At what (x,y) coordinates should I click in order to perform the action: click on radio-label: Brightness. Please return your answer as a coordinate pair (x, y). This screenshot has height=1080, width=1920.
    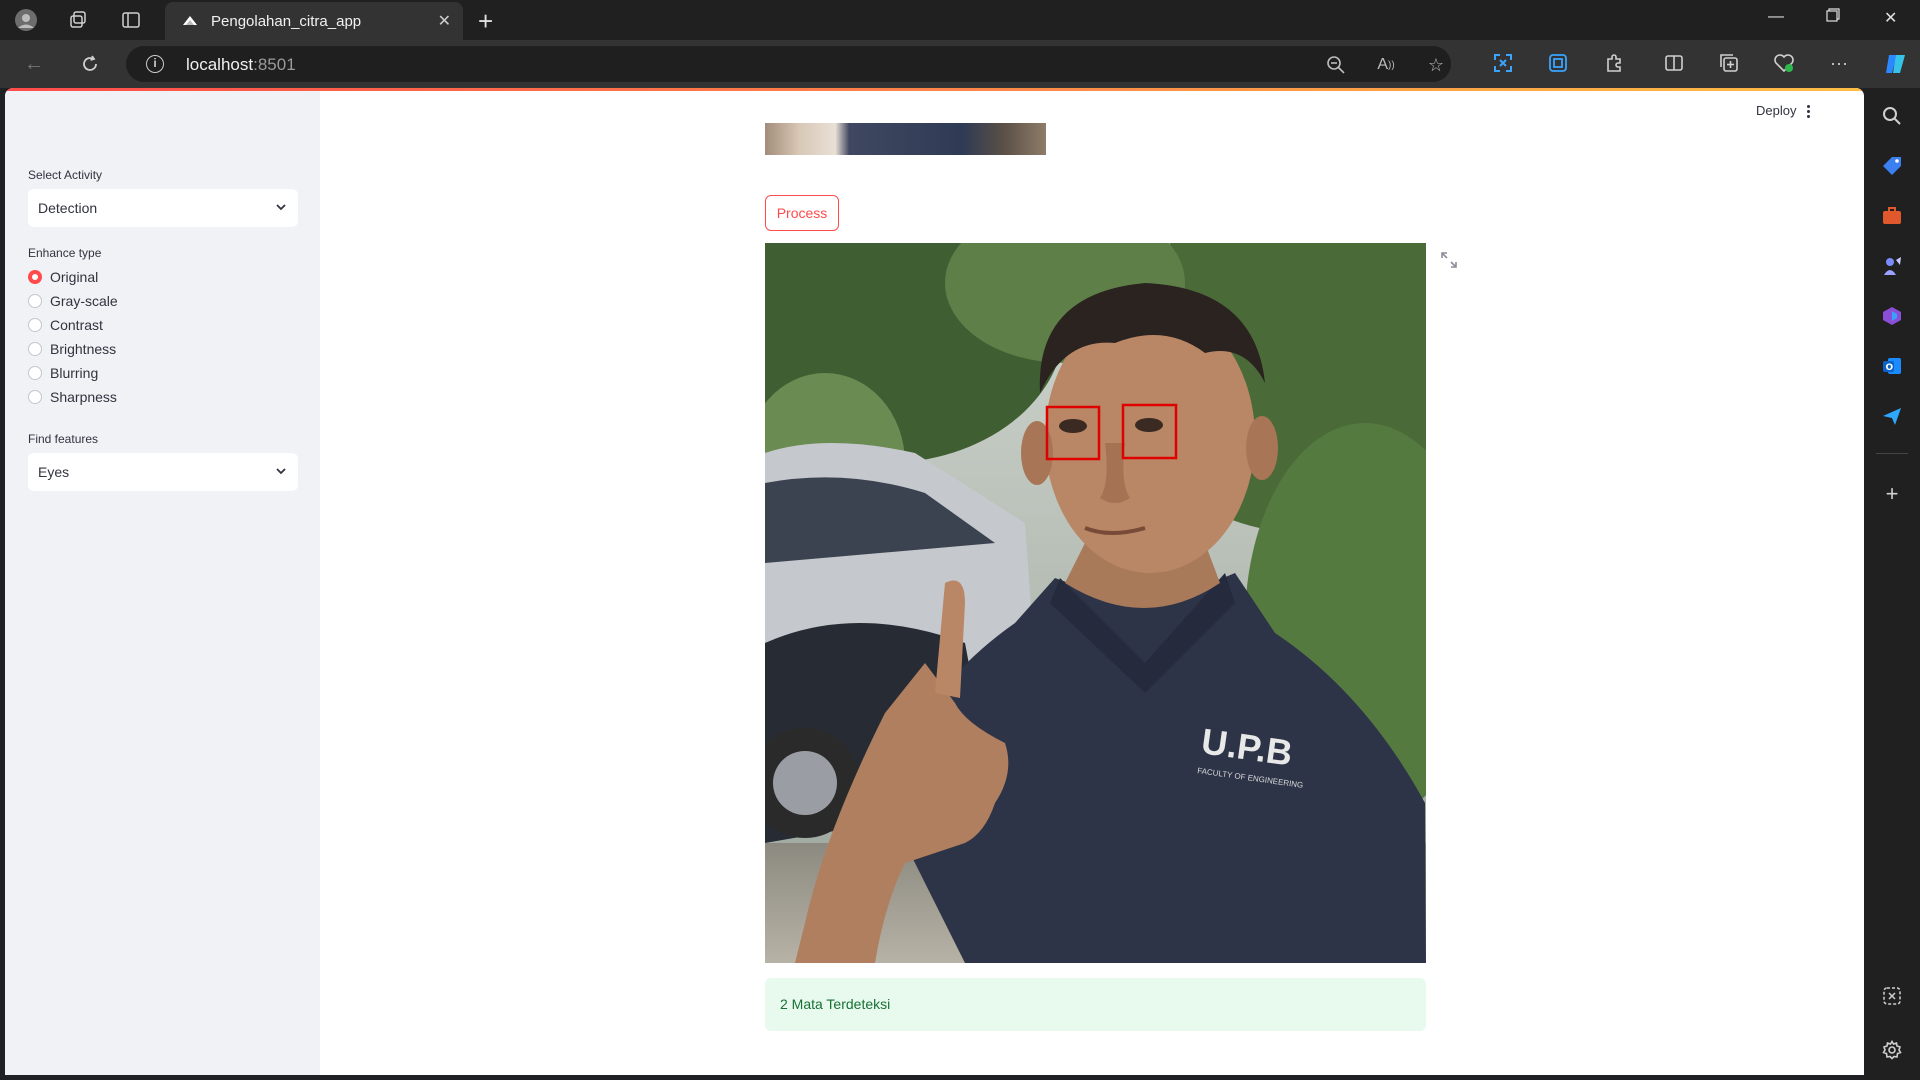
    Looking at the image, I should click on (83, 349).